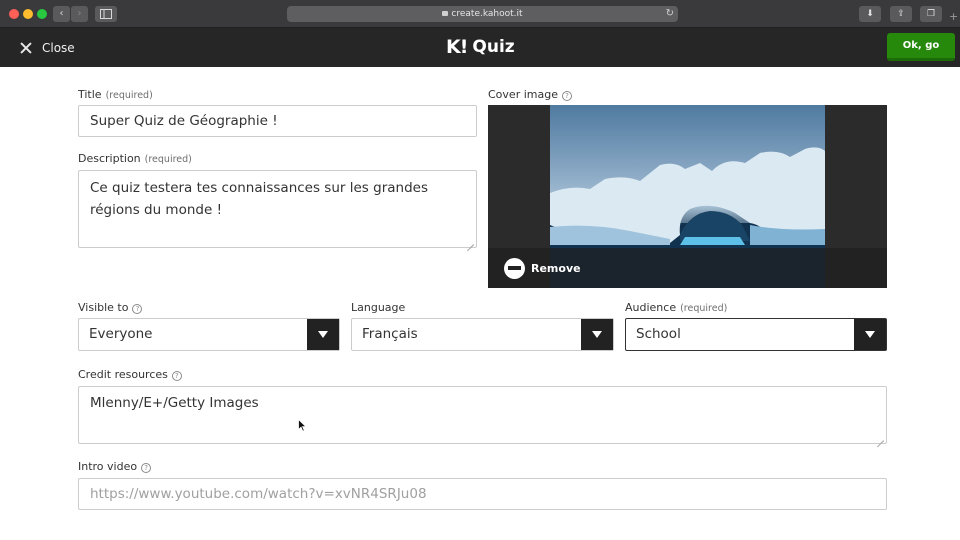 This screenshot has width=960, height=540. Describe the element at coordinates (174, 403) in the screenshot. I see `credit-resources-value: Mlenny/E+/Getty Images` at that location.